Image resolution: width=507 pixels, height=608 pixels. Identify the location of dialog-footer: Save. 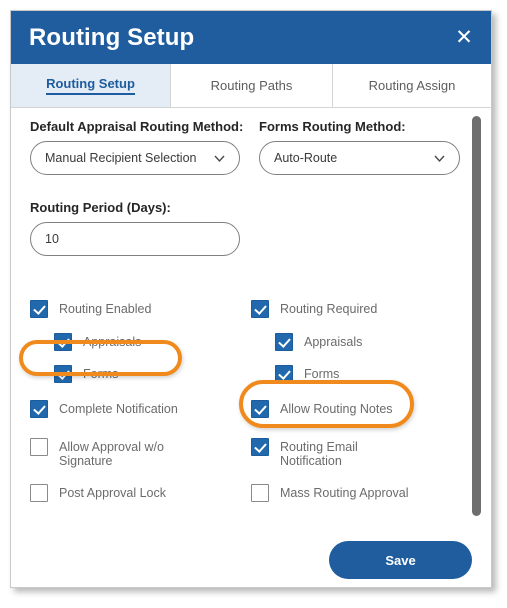
(251, 561).